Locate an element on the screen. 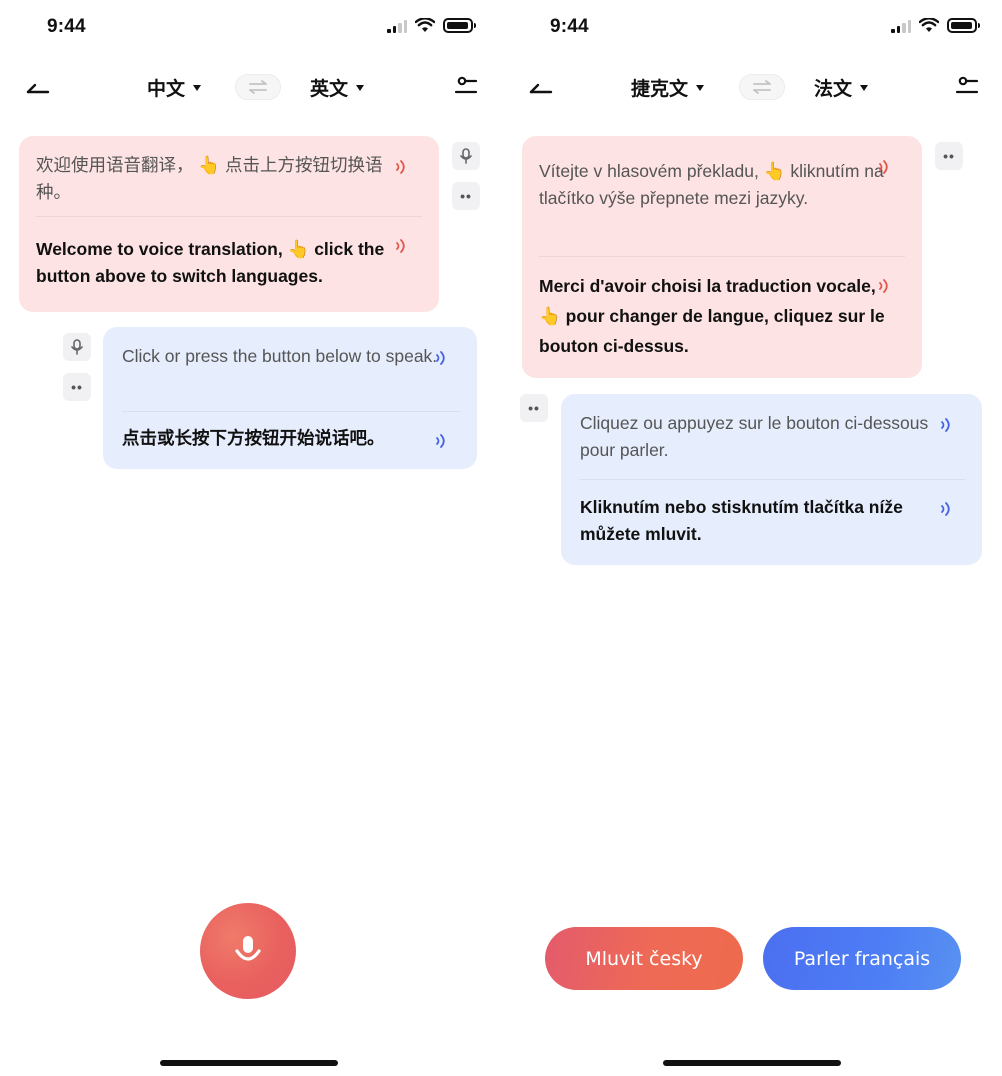  source-language-selector: 捷克文 is located at coordinates (668, 87).